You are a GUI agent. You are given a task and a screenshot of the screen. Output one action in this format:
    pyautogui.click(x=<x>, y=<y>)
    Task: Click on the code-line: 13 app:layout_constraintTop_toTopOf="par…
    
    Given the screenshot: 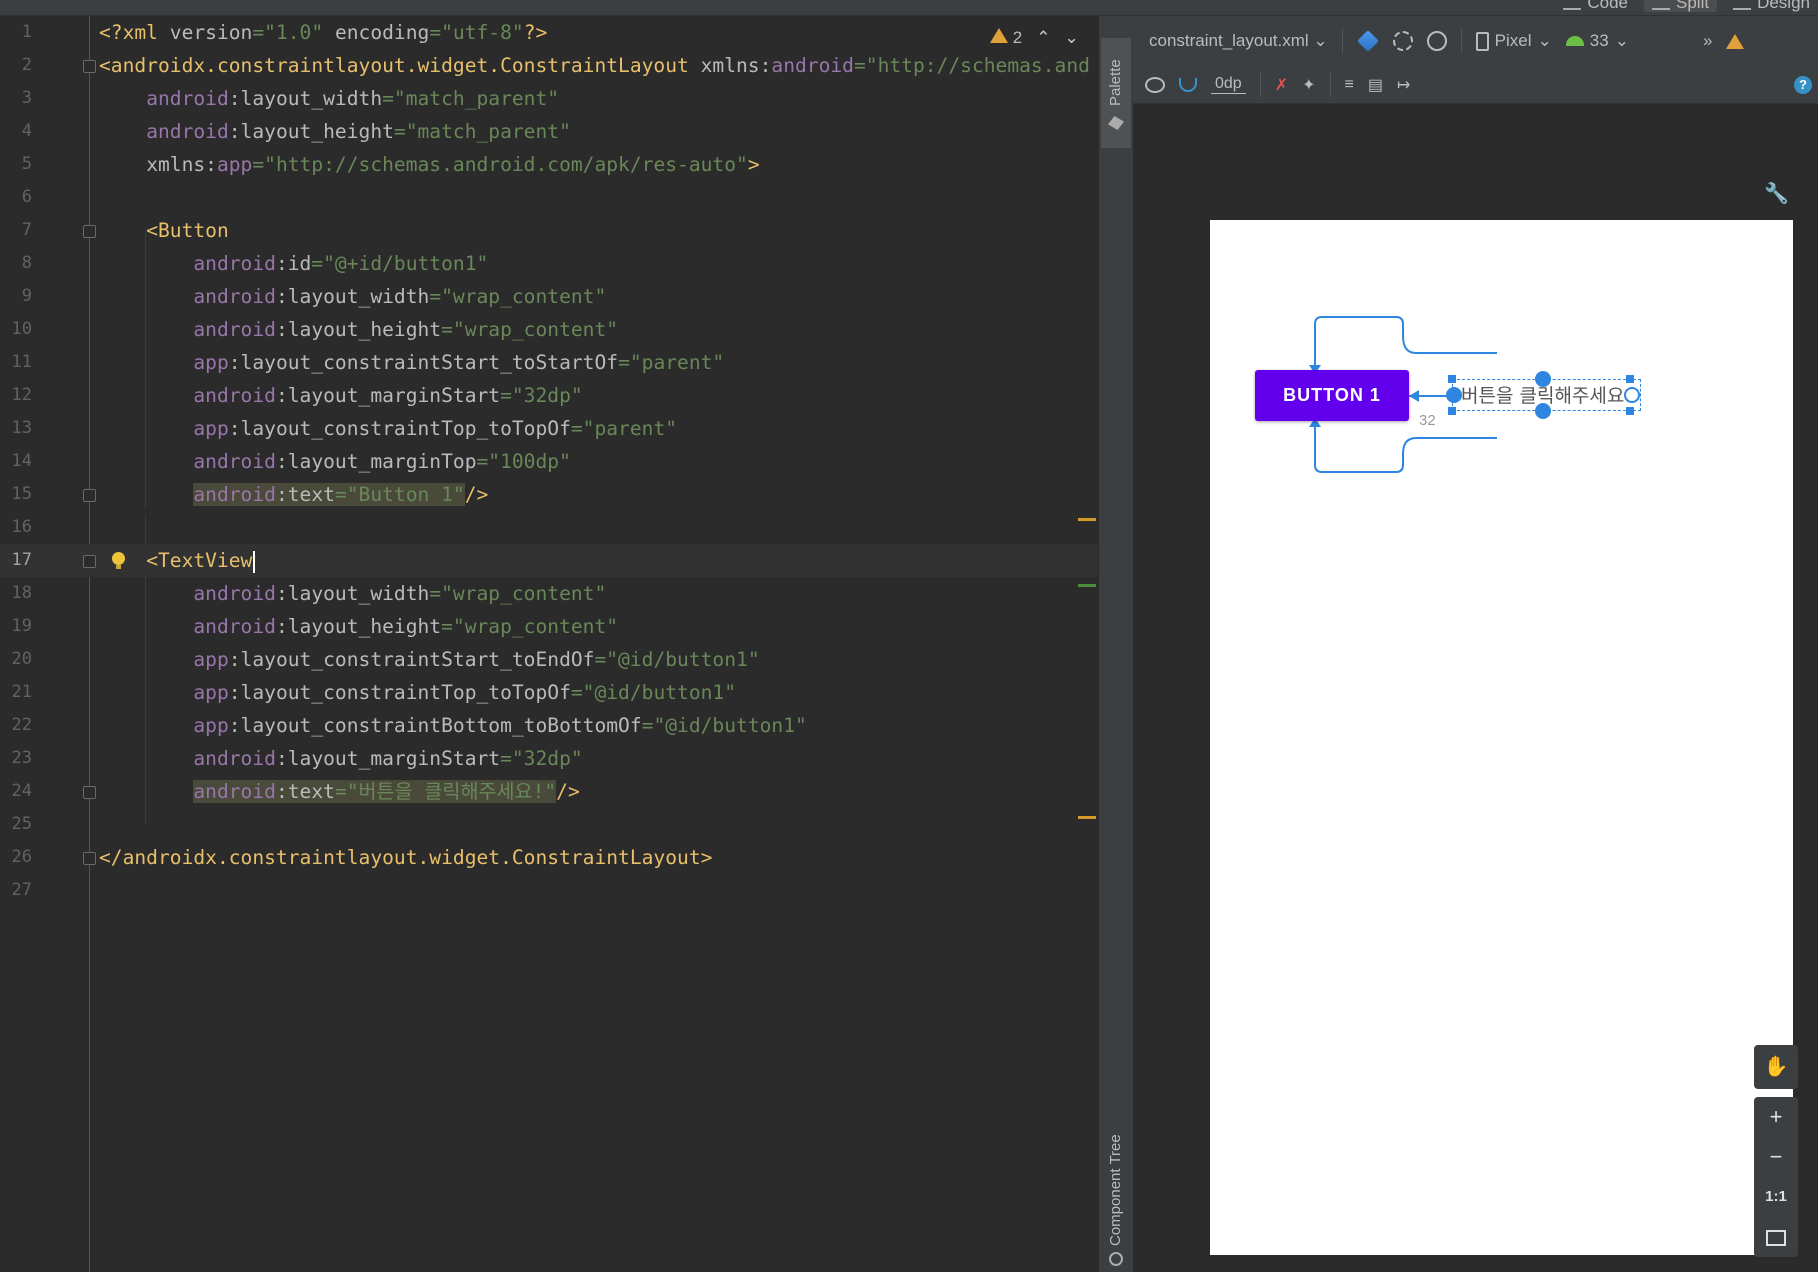 What is the action you would take?
    pyautogui.click(x=549, y=428)
    